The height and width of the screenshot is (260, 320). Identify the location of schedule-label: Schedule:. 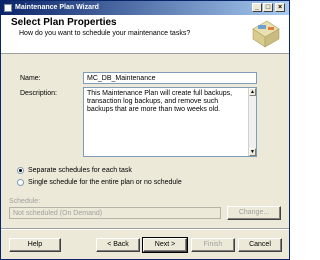
(25, 201).